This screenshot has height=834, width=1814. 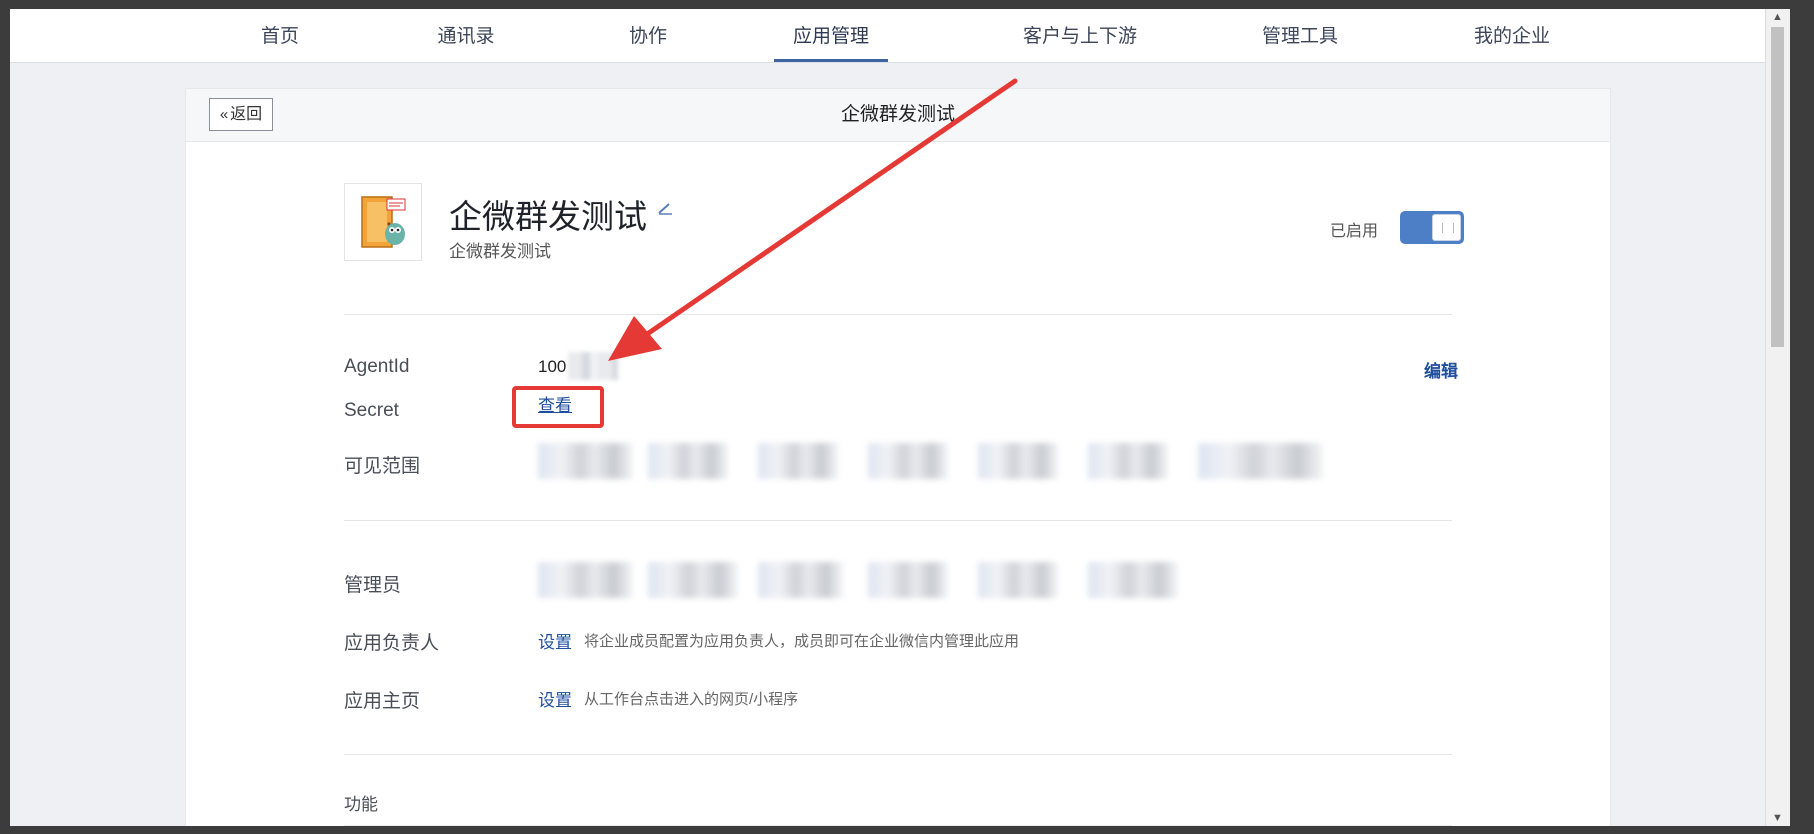 What do you see at coordinates (1354, 231) in the screenshot?
I see `enabled-status-label: 已启用` at bounding box center [1354, 231].